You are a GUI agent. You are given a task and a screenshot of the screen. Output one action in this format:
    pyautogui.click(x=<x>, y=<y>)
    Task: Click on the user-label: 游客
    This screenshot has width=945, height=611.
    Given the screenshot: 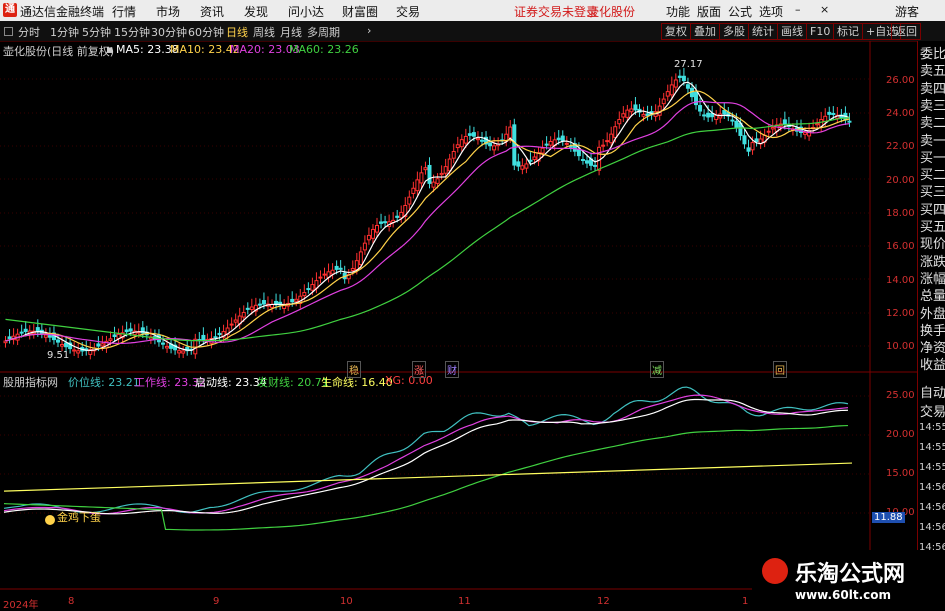 What is the action you would take?
    pyautogui.click(x=907, y=11)
    